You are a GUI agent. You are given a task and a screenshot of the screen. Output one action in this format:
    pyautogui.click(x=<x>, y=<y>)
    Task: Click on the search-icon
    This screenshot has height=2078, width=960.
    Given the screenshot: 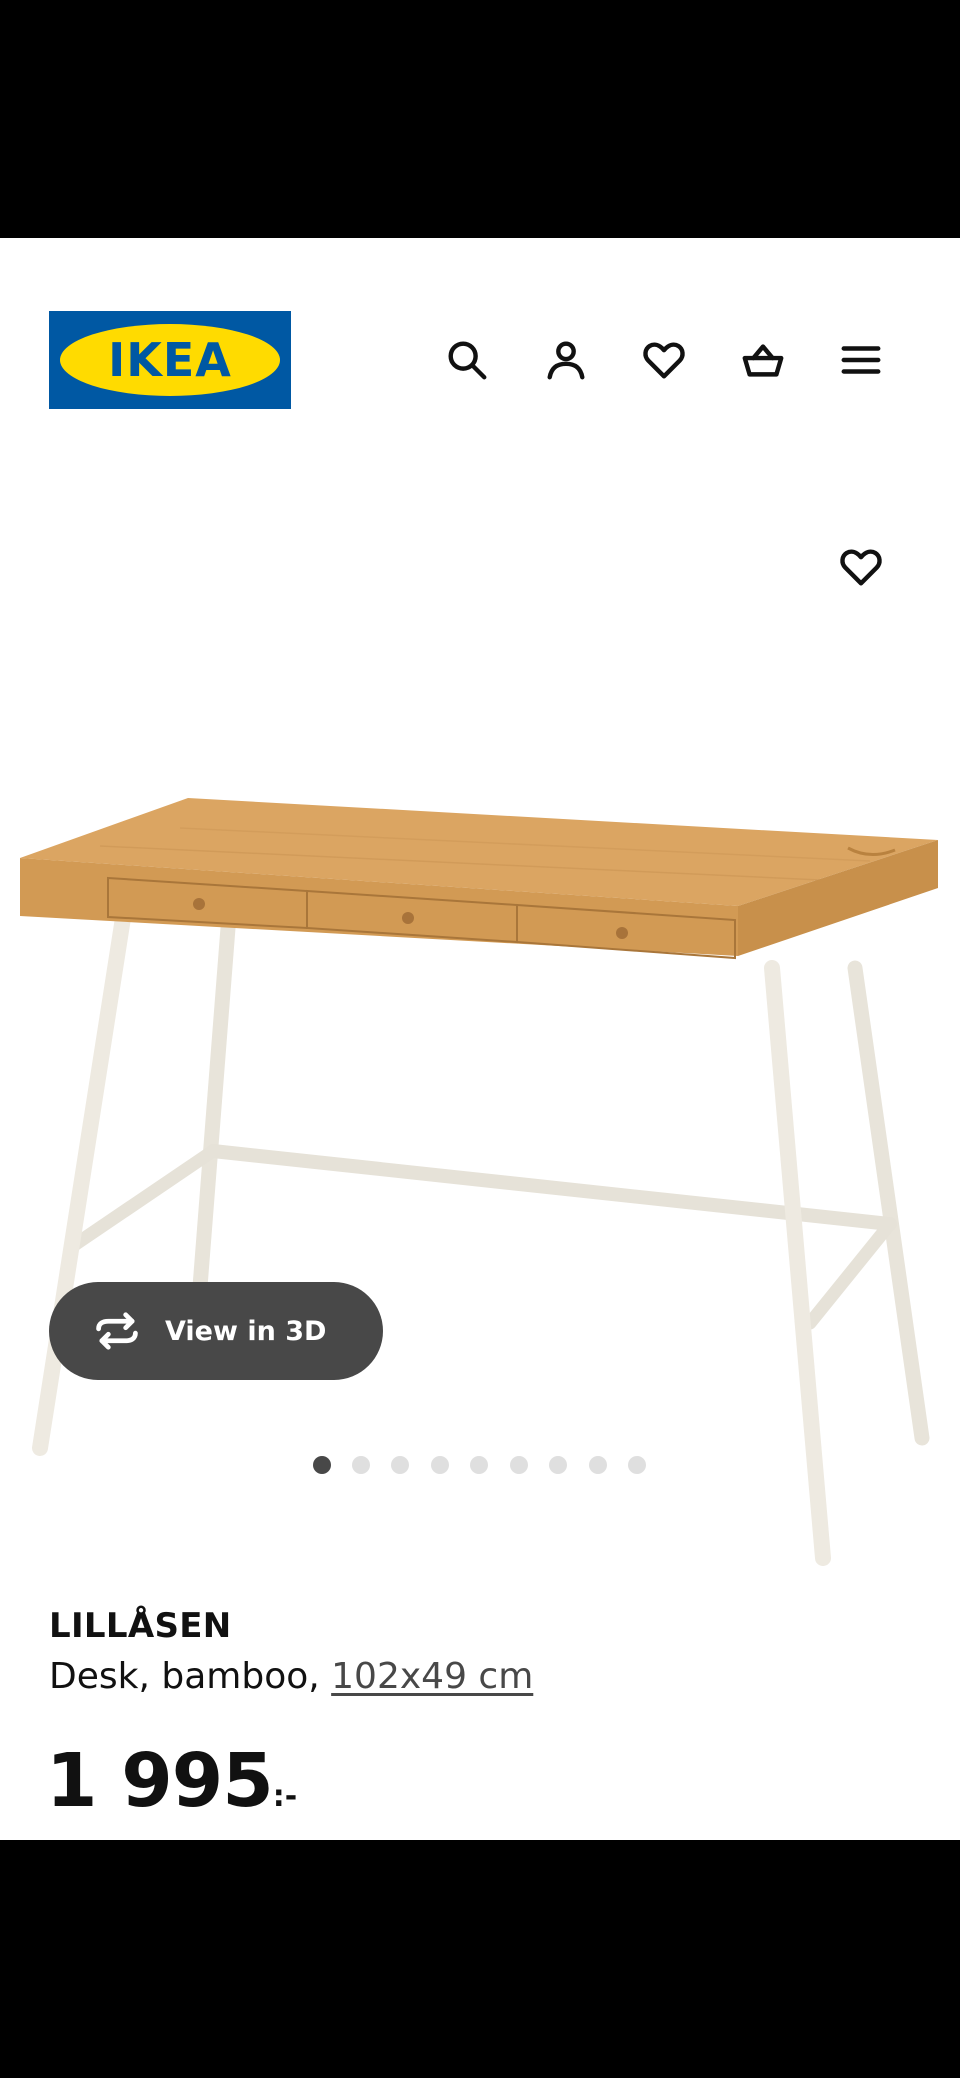 What is the action you would take?
    pyautogui.click(x=467, y=360)
    